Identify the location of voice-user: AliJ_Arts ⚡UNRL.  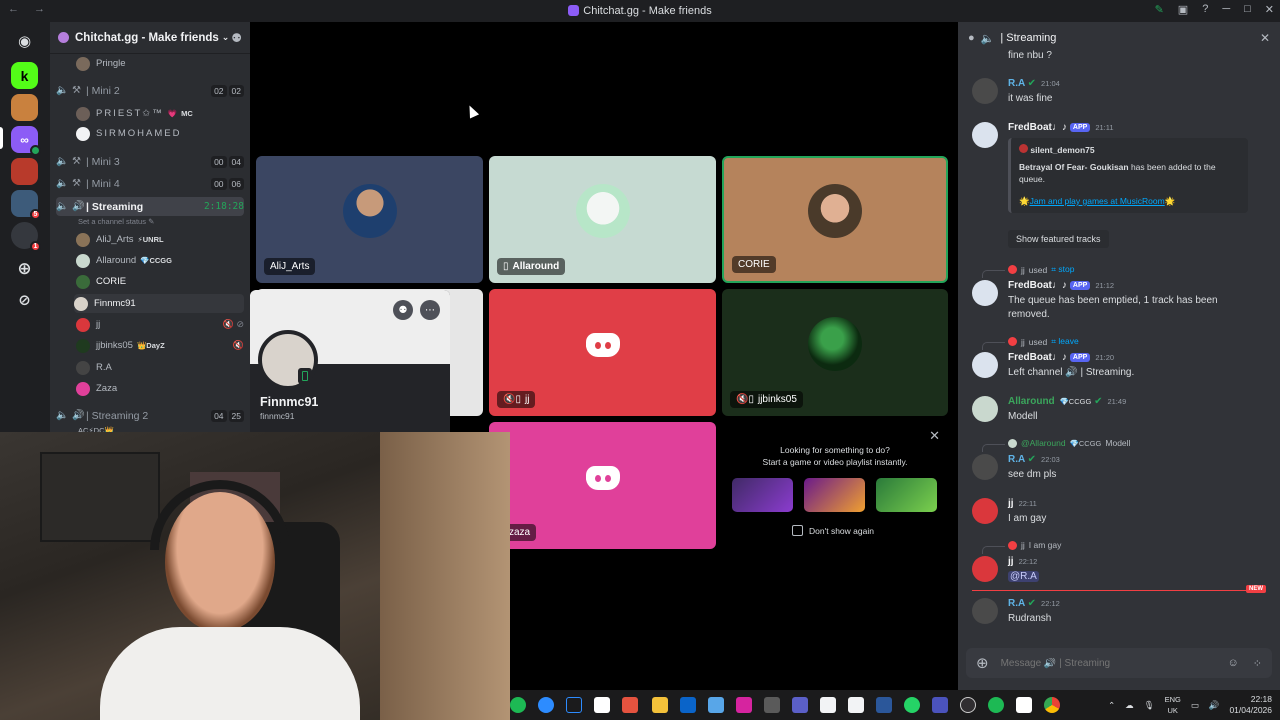
(160, 239).